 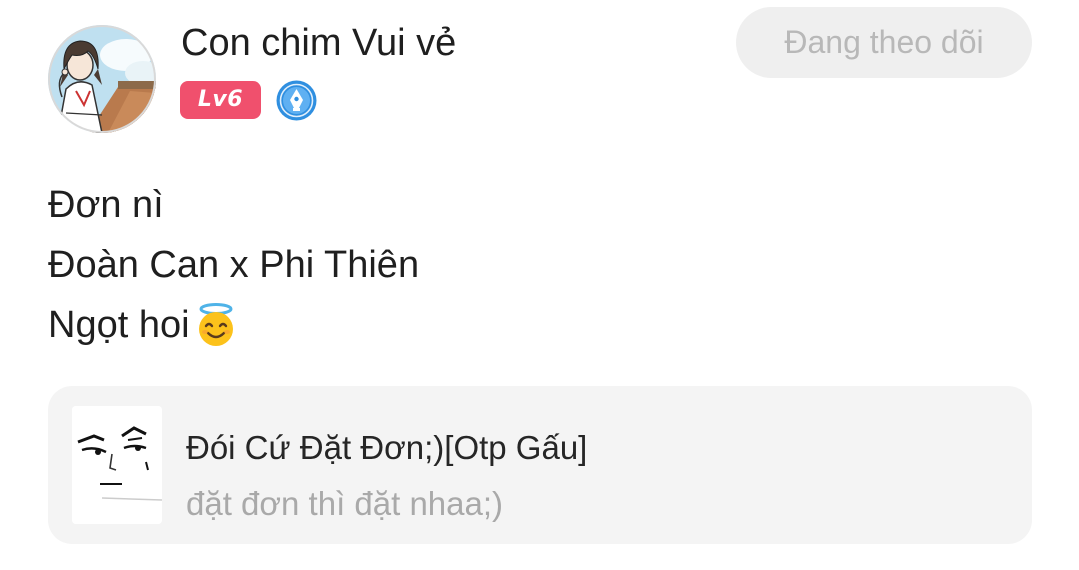 I want to click on level-badge: Lv6, so click(x=220, y=100).